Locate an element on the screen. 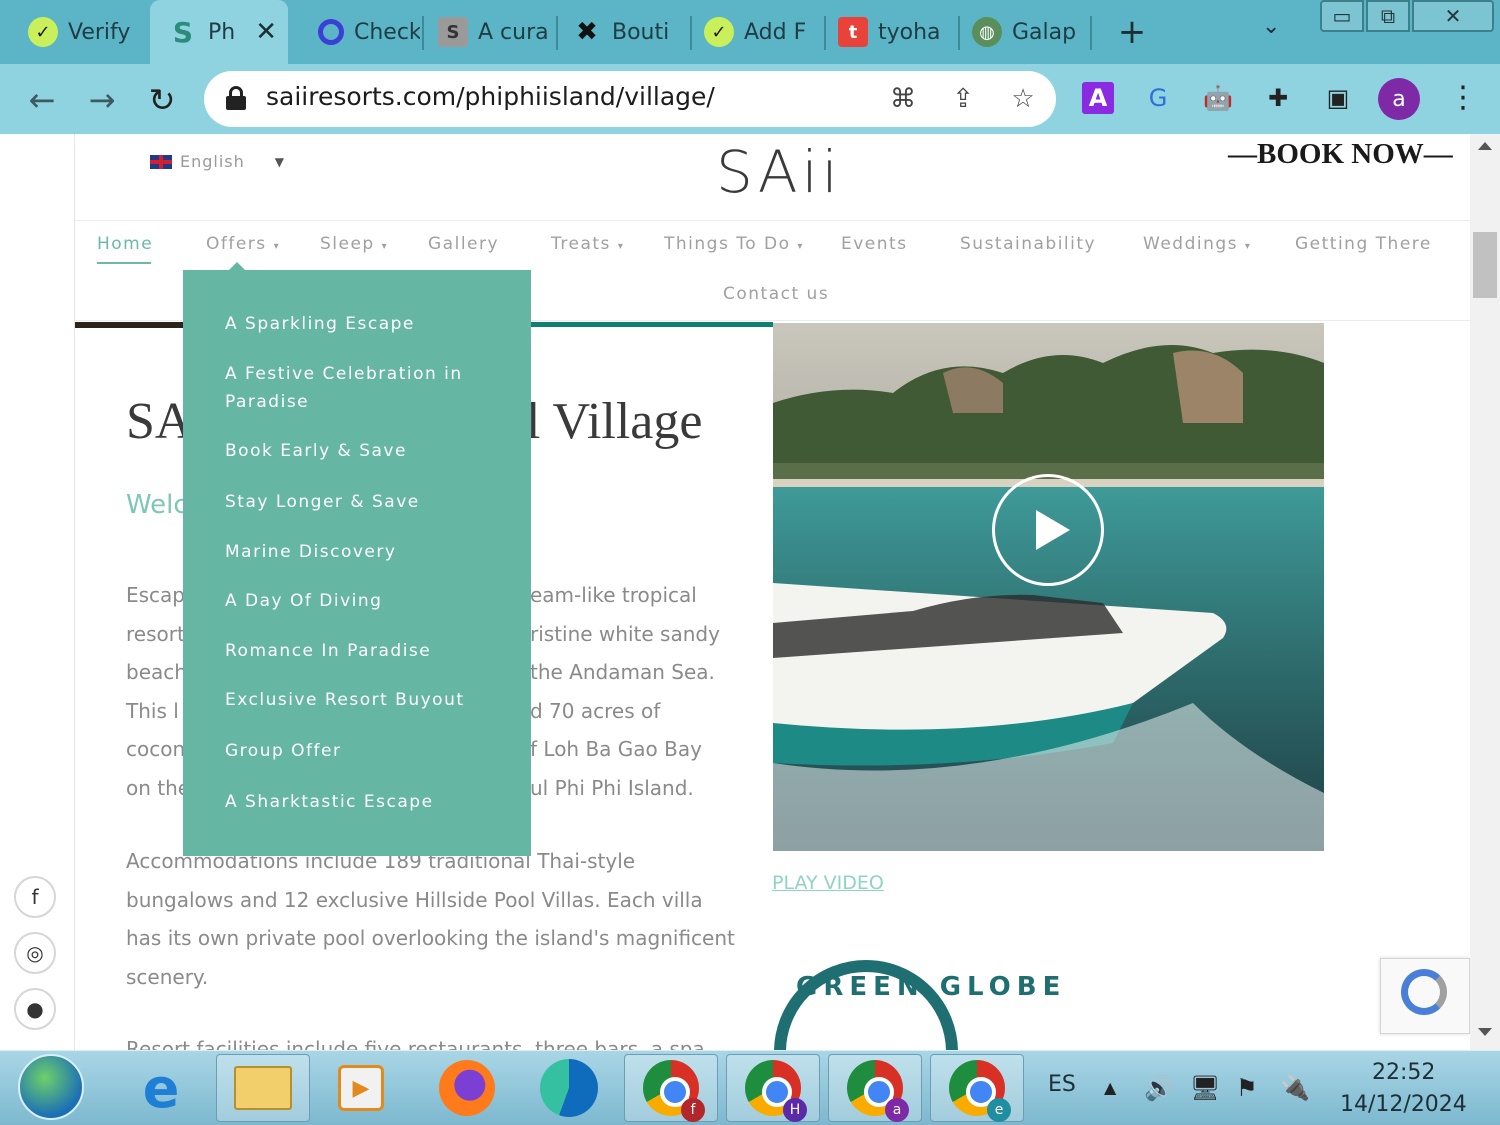 The width and height of the screenshot is (1500, 1125). scrollbar-thumb is located at coordinates (1485, 265).